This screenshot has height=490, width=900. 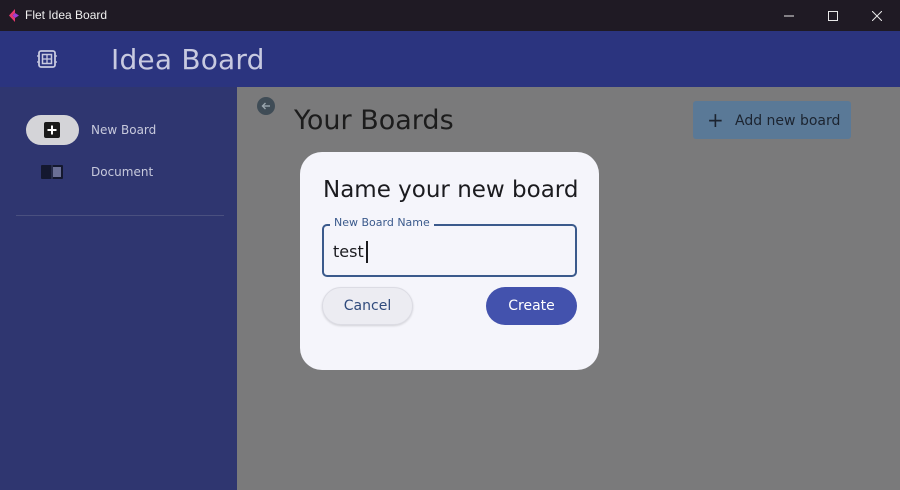 What do you see at coordinates (188, 59) in the screenshot?
I see `app-title: Idea Board` at bounding box center [188, 59].